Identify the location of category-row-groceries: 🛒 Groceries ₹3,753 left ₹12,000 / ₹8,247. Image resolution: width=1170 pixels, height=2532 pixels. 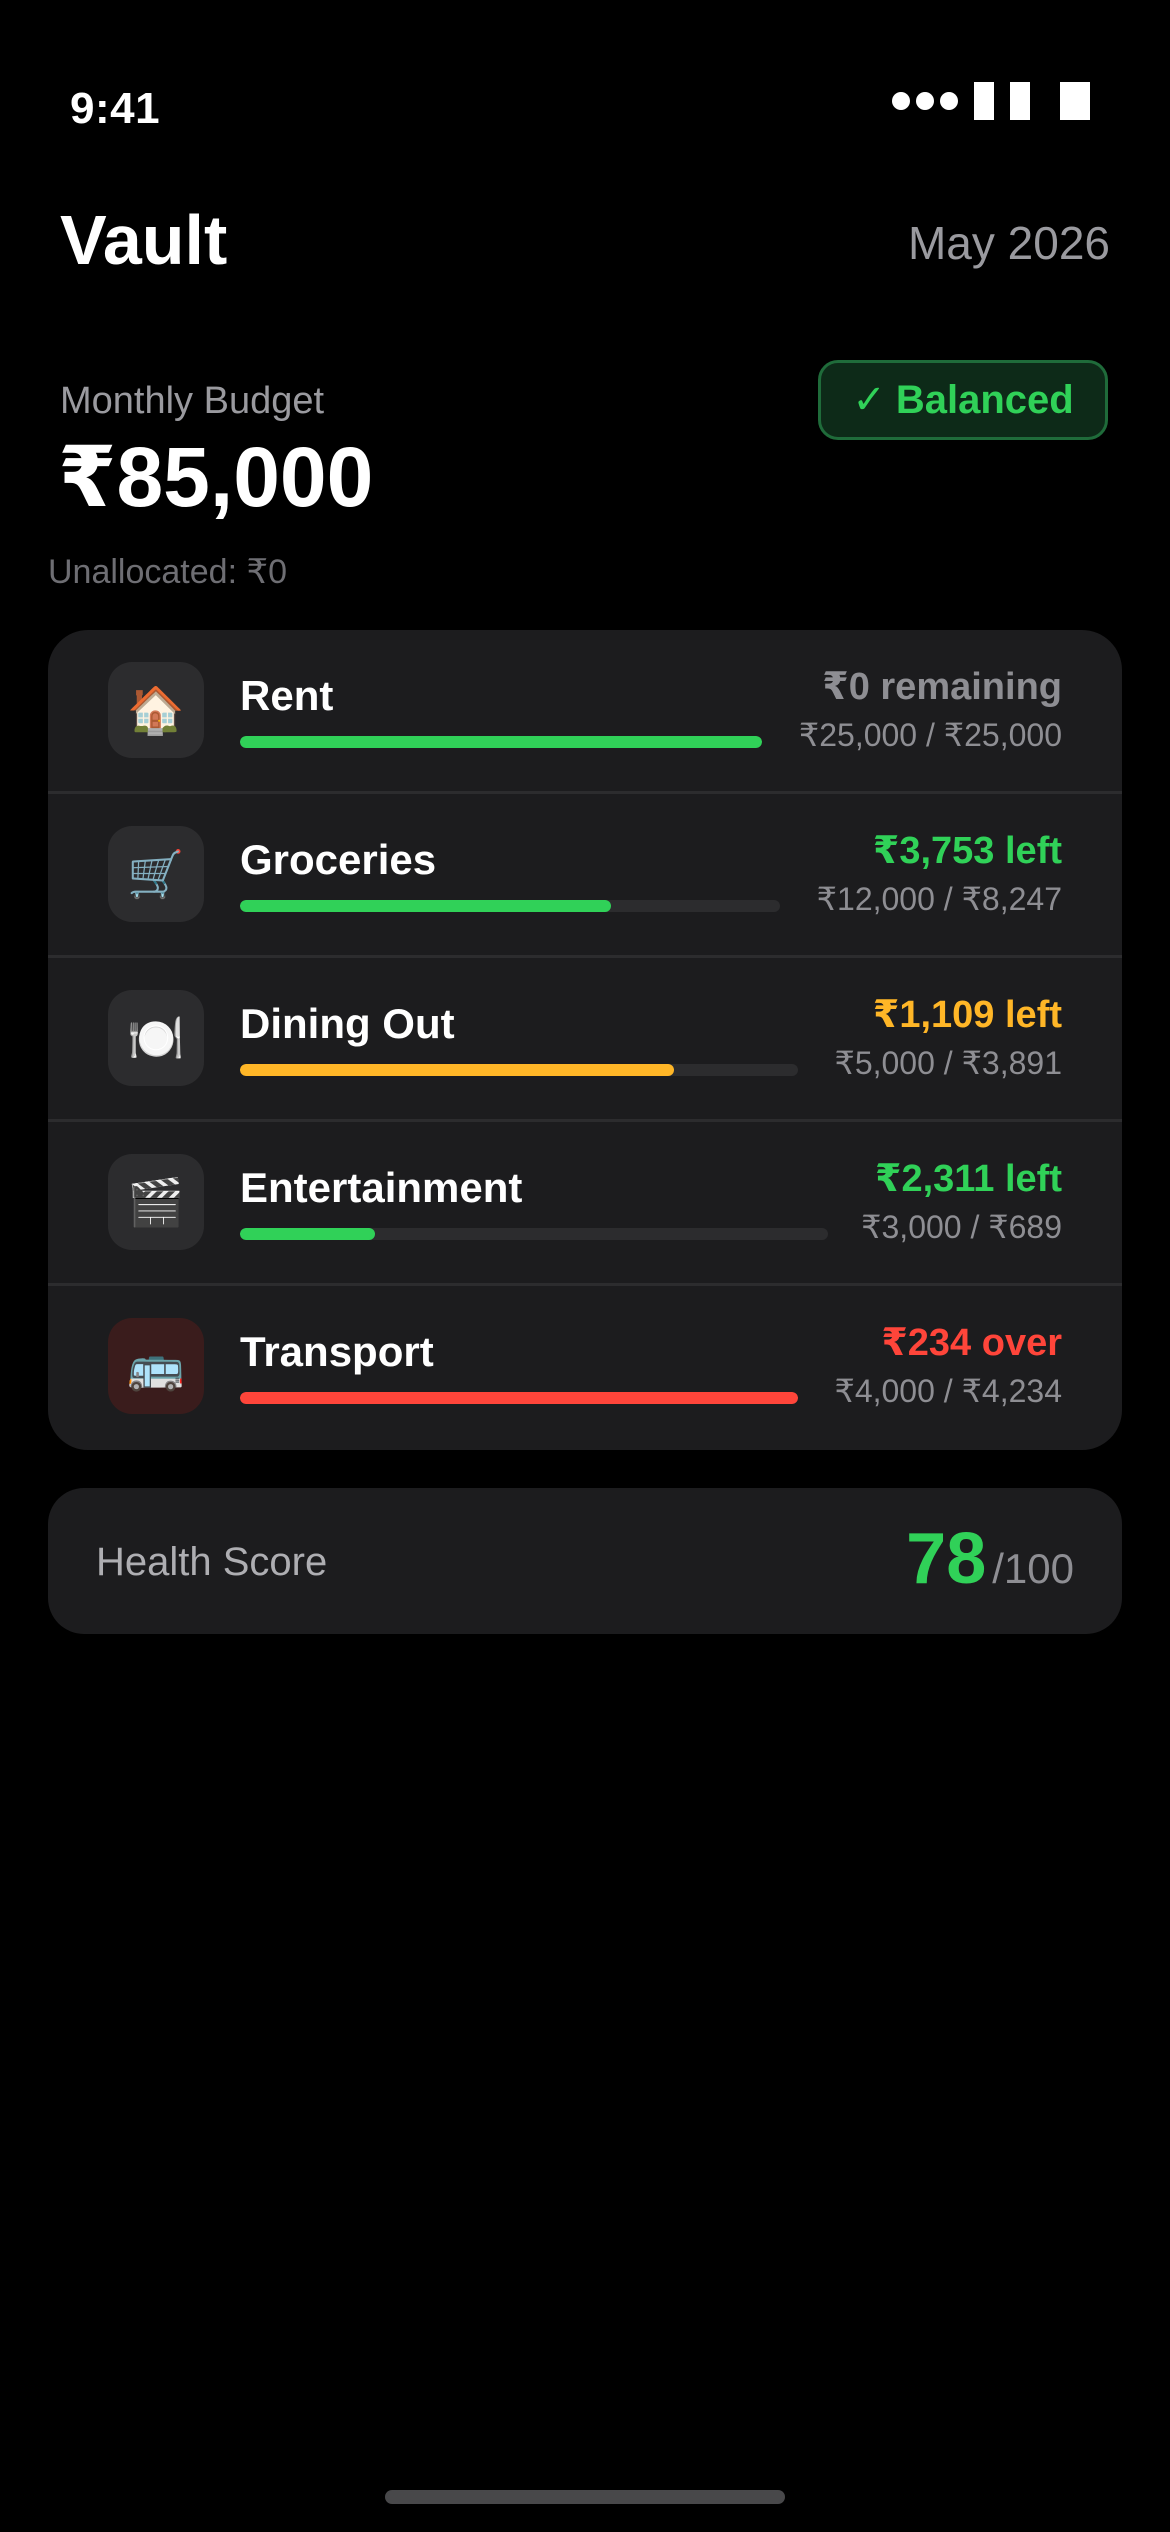
(585, 876).